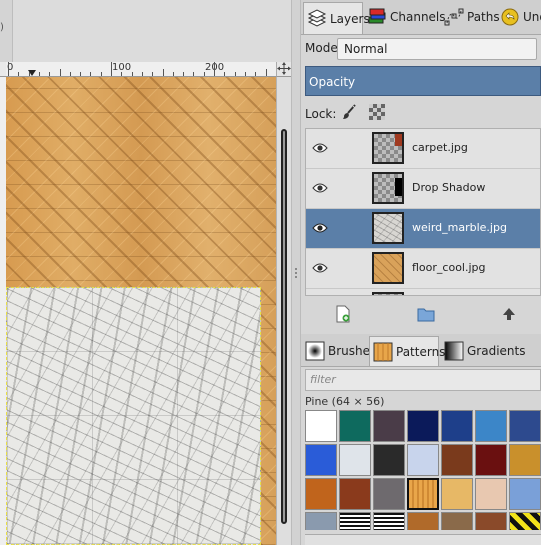 The height and width of the screenshot is (545, 541). I want to click on dock-top-tabbar: Layers Channels Paths Und, so click(421, 17).